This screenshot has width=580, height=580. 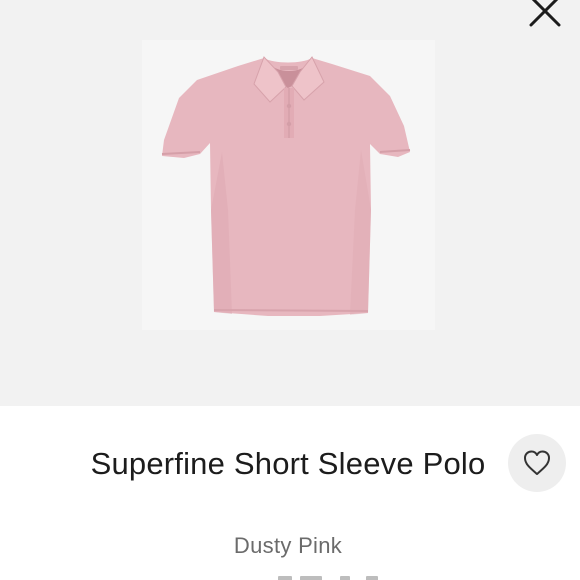 I want to click on heart-outline-icon, so click(x=537, y=462).